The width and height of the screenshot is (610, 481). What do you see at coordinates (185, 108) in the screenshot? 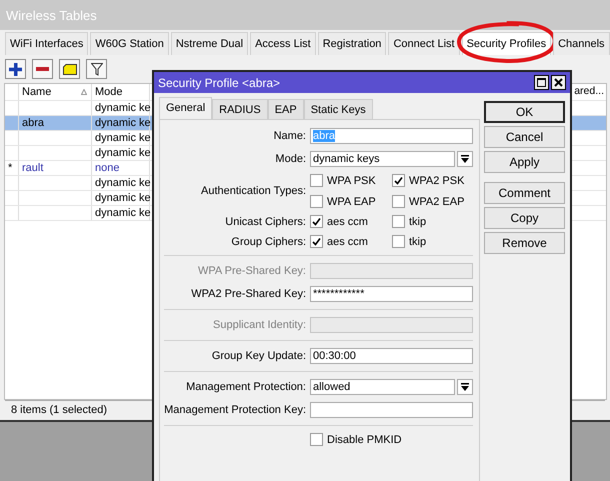
I see `tab: General` at bounding box center [185, 108].